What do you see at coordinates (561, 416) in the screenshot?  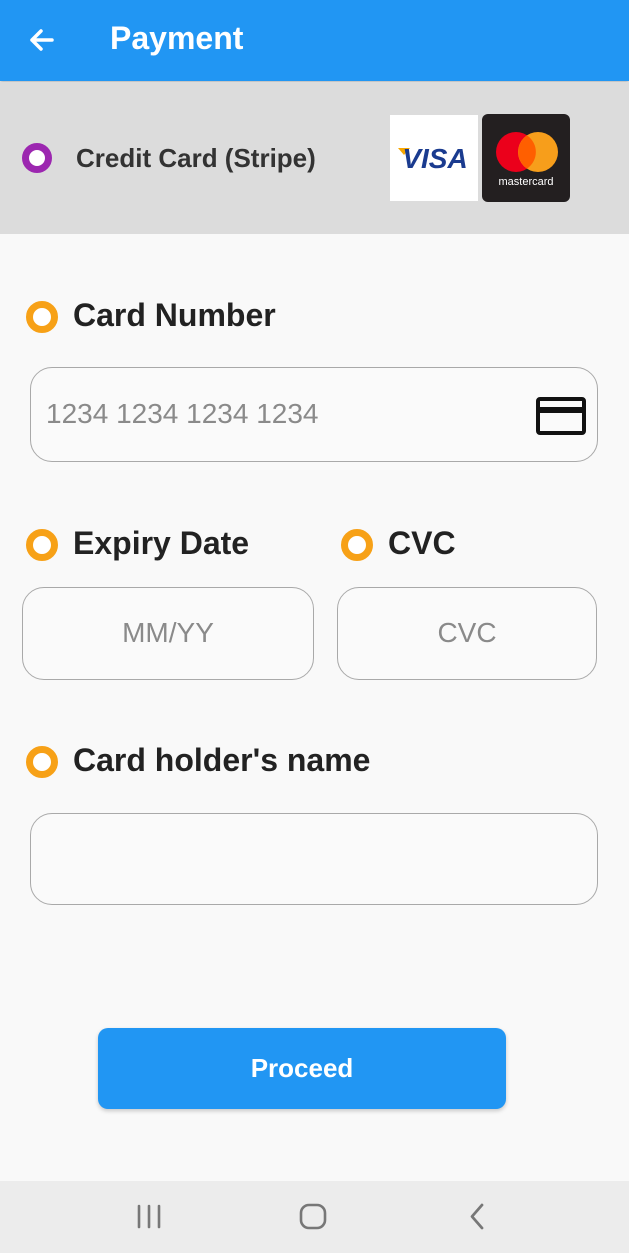 I see `credit-card-icon` at bounding box center [561, 416].